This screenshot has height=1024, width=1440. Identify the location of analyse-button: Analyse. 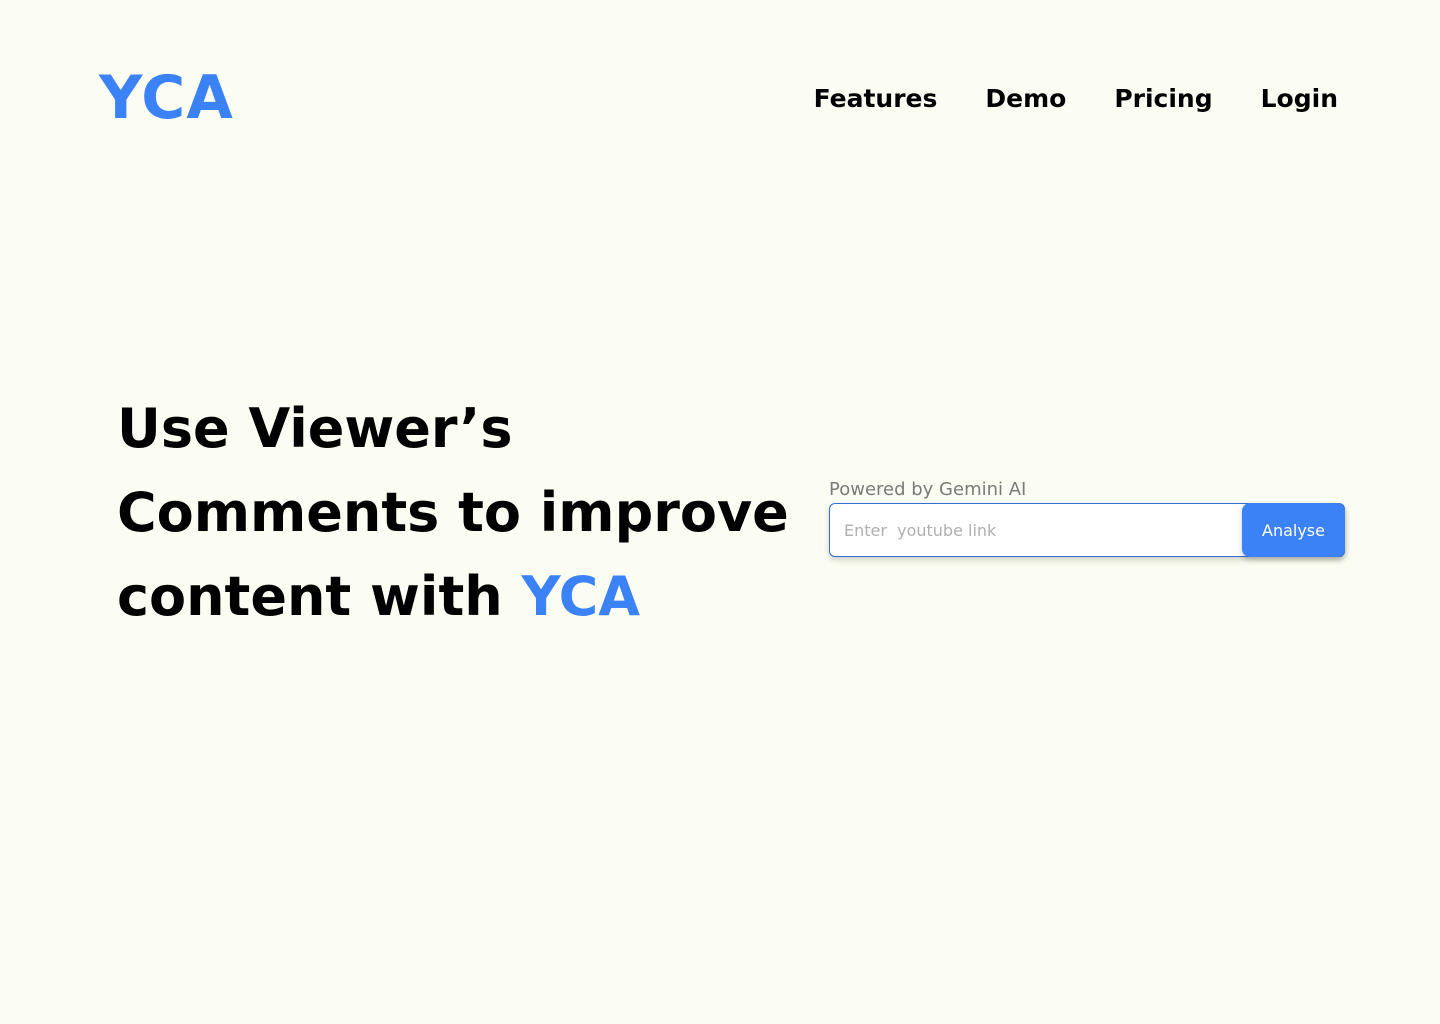
(1293, 530).